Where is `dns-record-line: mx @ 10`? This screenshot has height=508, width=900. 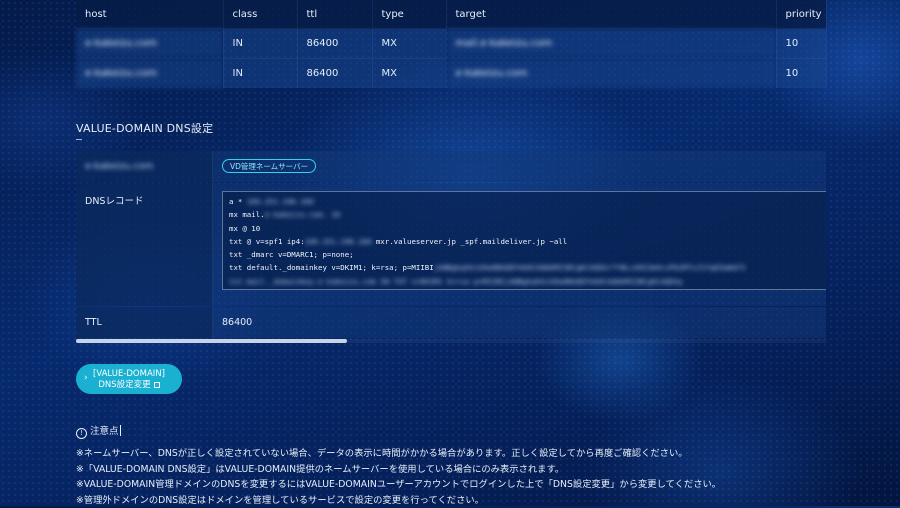
dns-record-line: mx @ 10 is located at coordinates (245, 228).